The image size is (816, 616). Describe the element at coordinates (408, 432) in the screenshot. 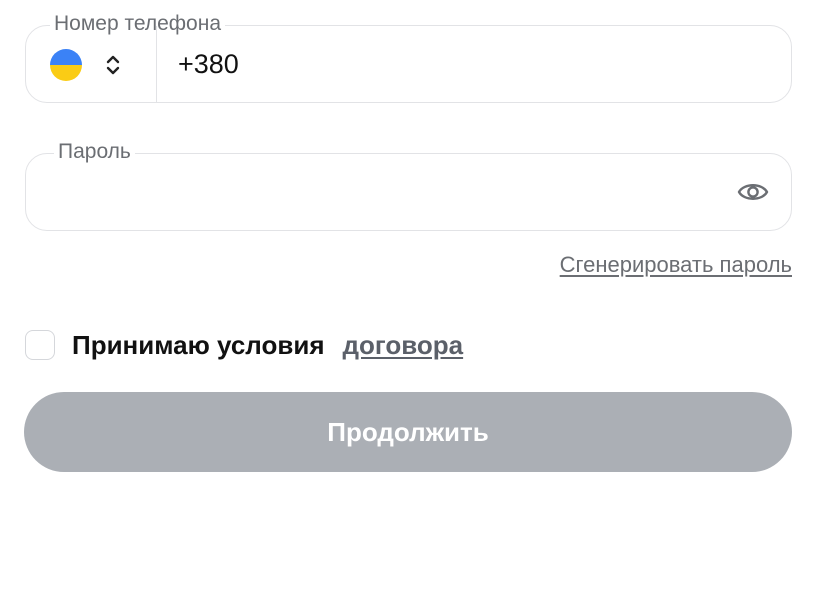

I see `continue-button: Продолжить` at that location.